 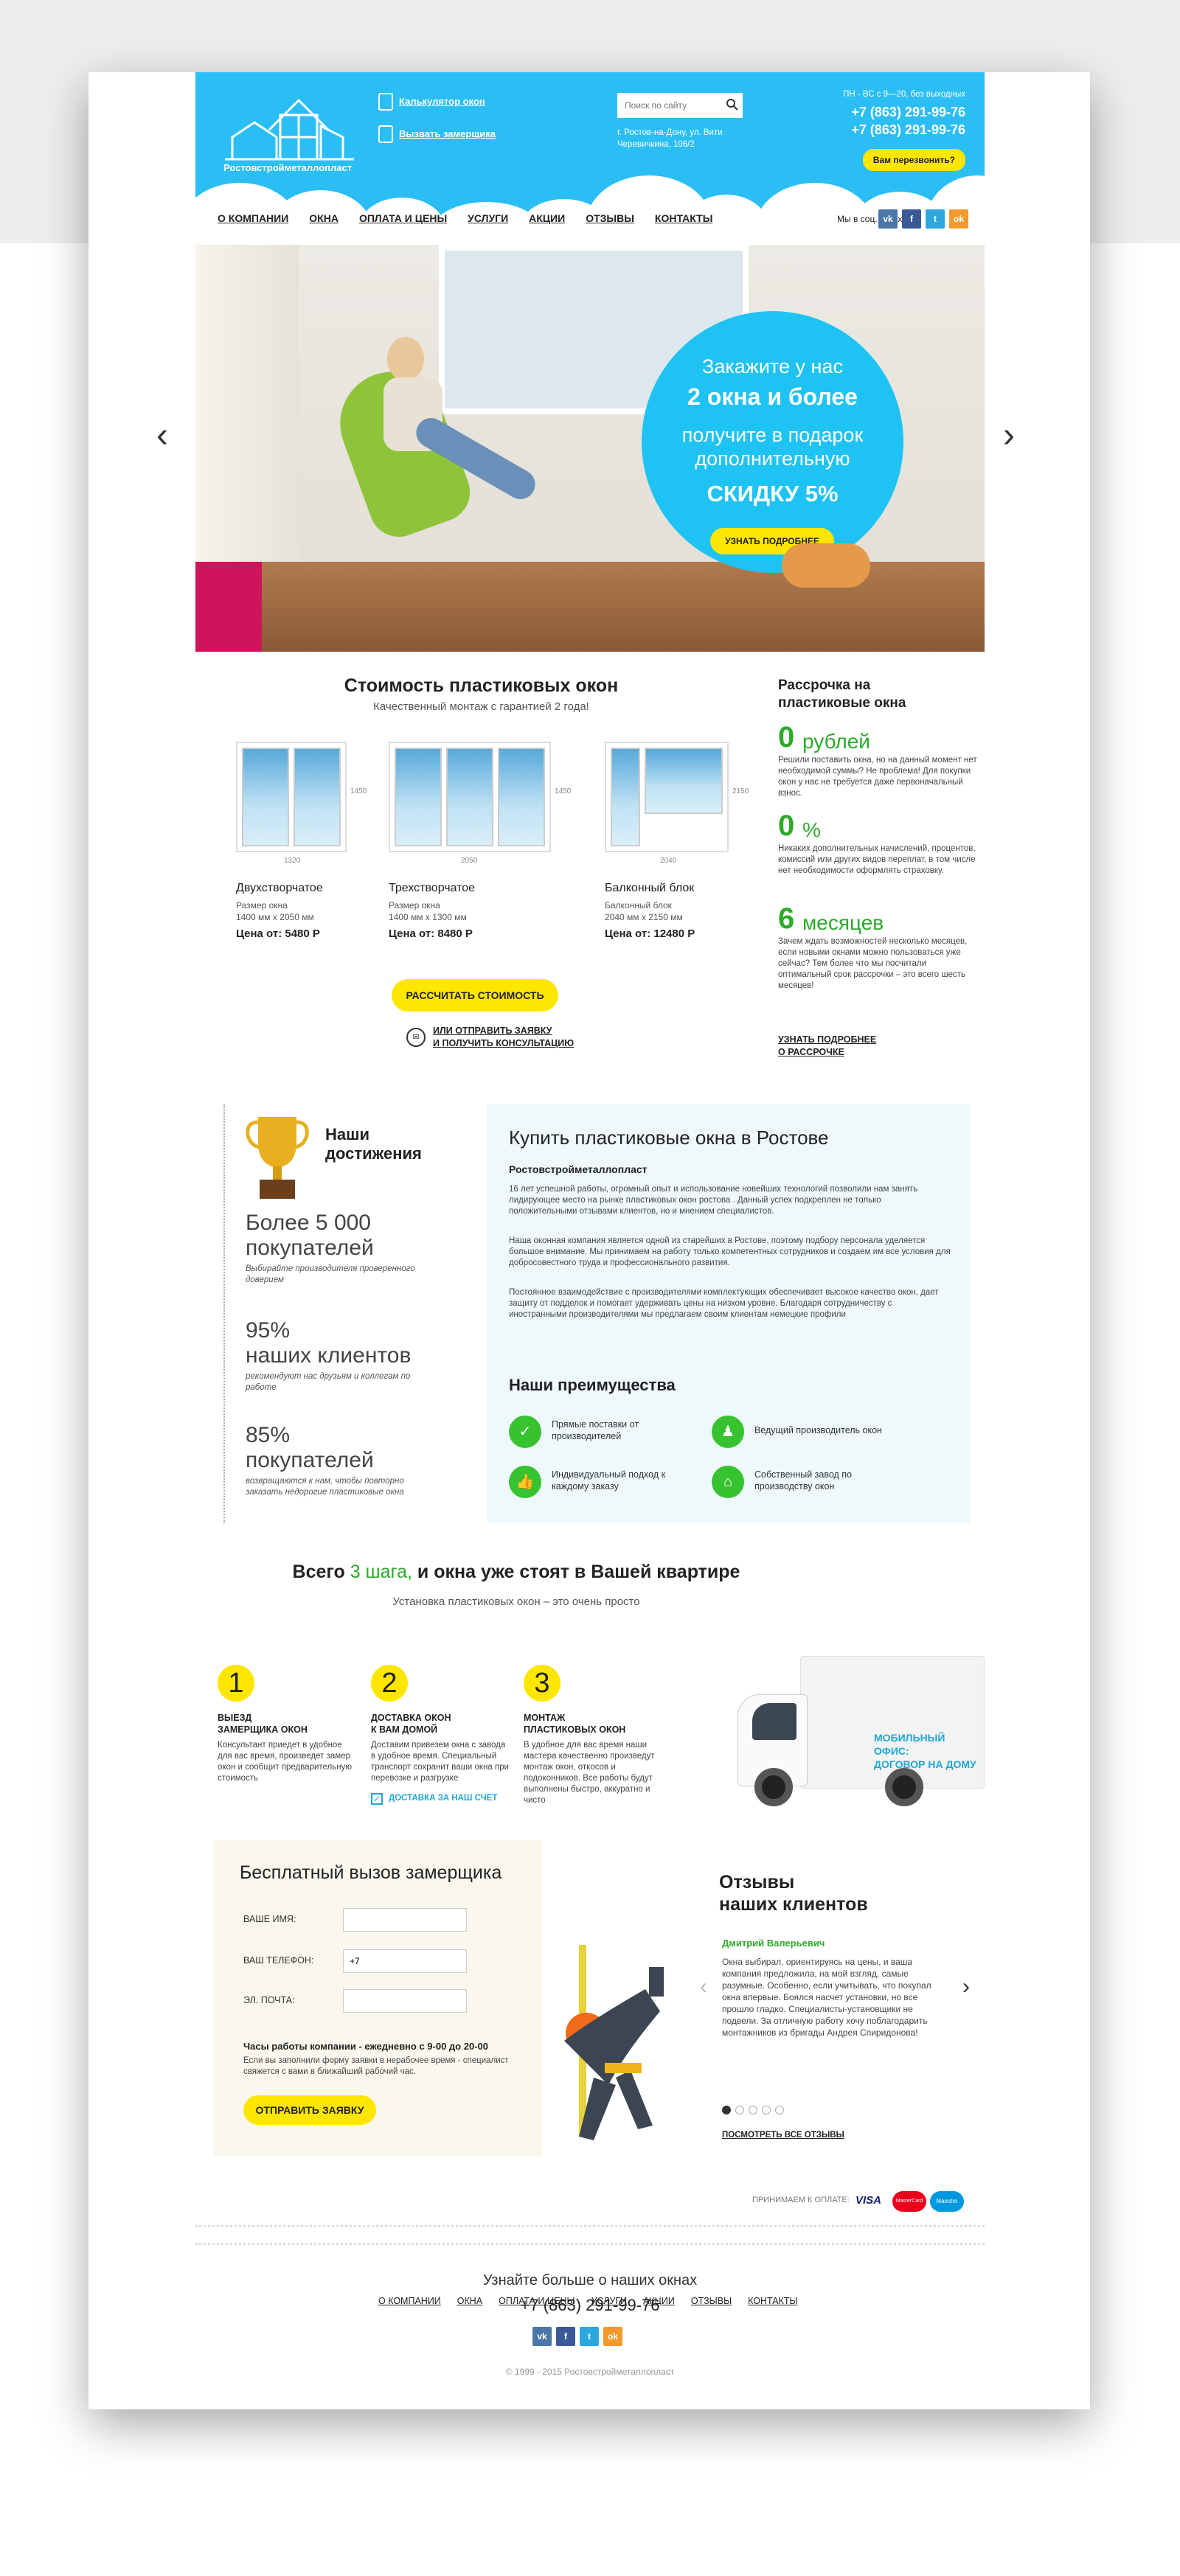 I want to click on checkmark-icon: ✓, so click(x=525, y=1432).